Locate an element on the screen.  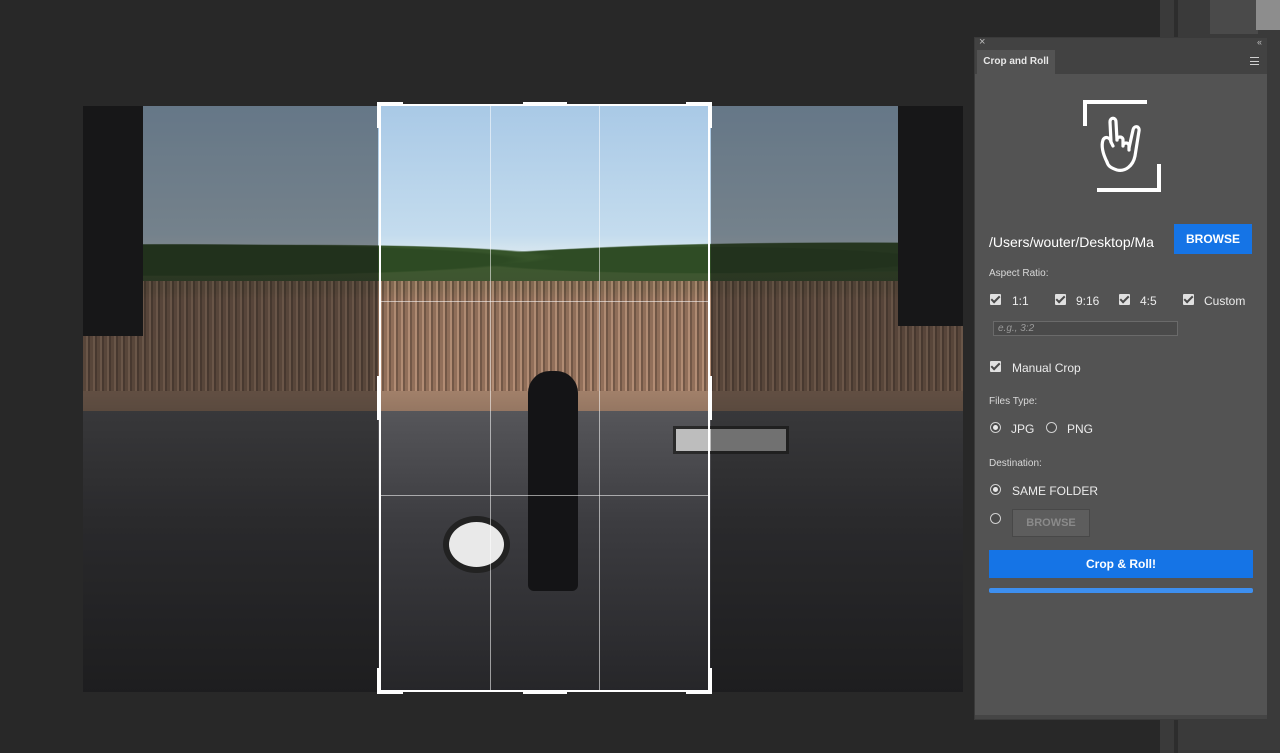
radio-same-folder is located at coordinates (995, 489).